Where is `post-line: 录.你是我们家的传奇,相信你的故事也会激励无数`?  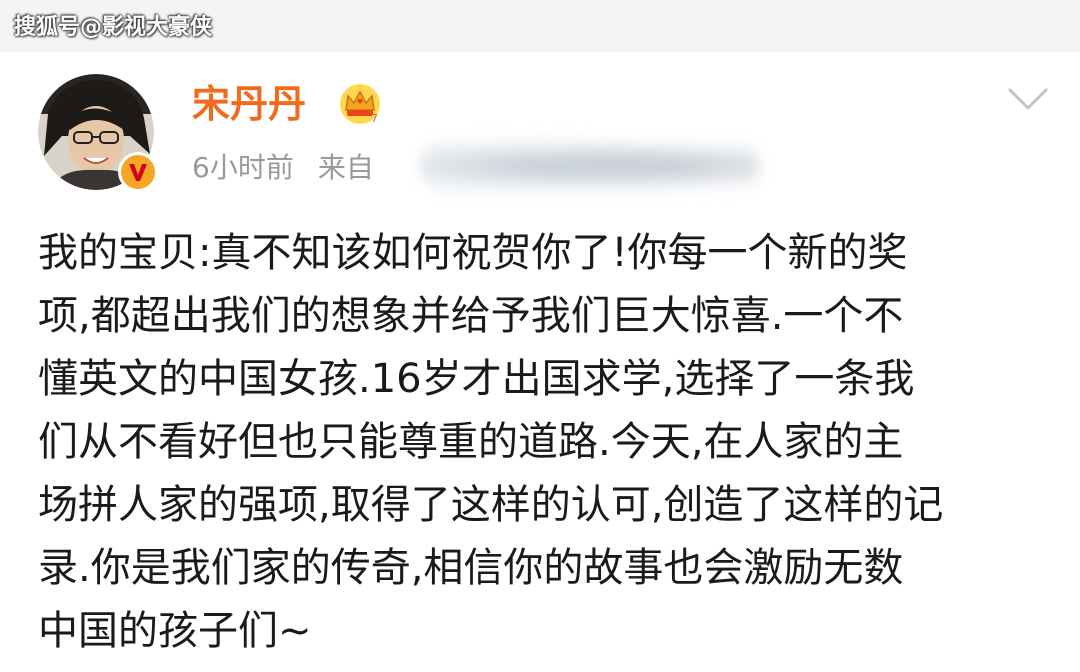
post-line: 录.你是我们家的传奇,相信你的故事也会激励无数 is located at coordinates (471, 568).